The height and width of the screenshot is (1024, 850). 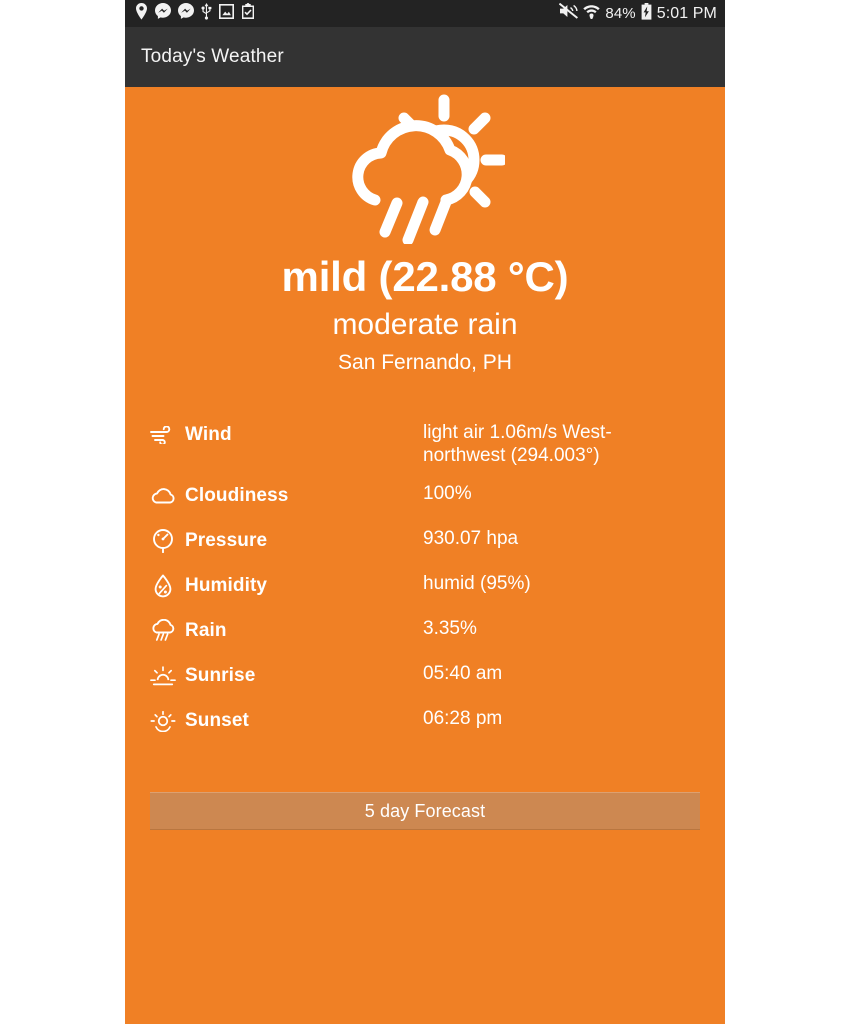 What do you see at coordinates (286, 630) in the screenshot?
I see `detail-left-rain: Rain` at bounding box center [286, 630].